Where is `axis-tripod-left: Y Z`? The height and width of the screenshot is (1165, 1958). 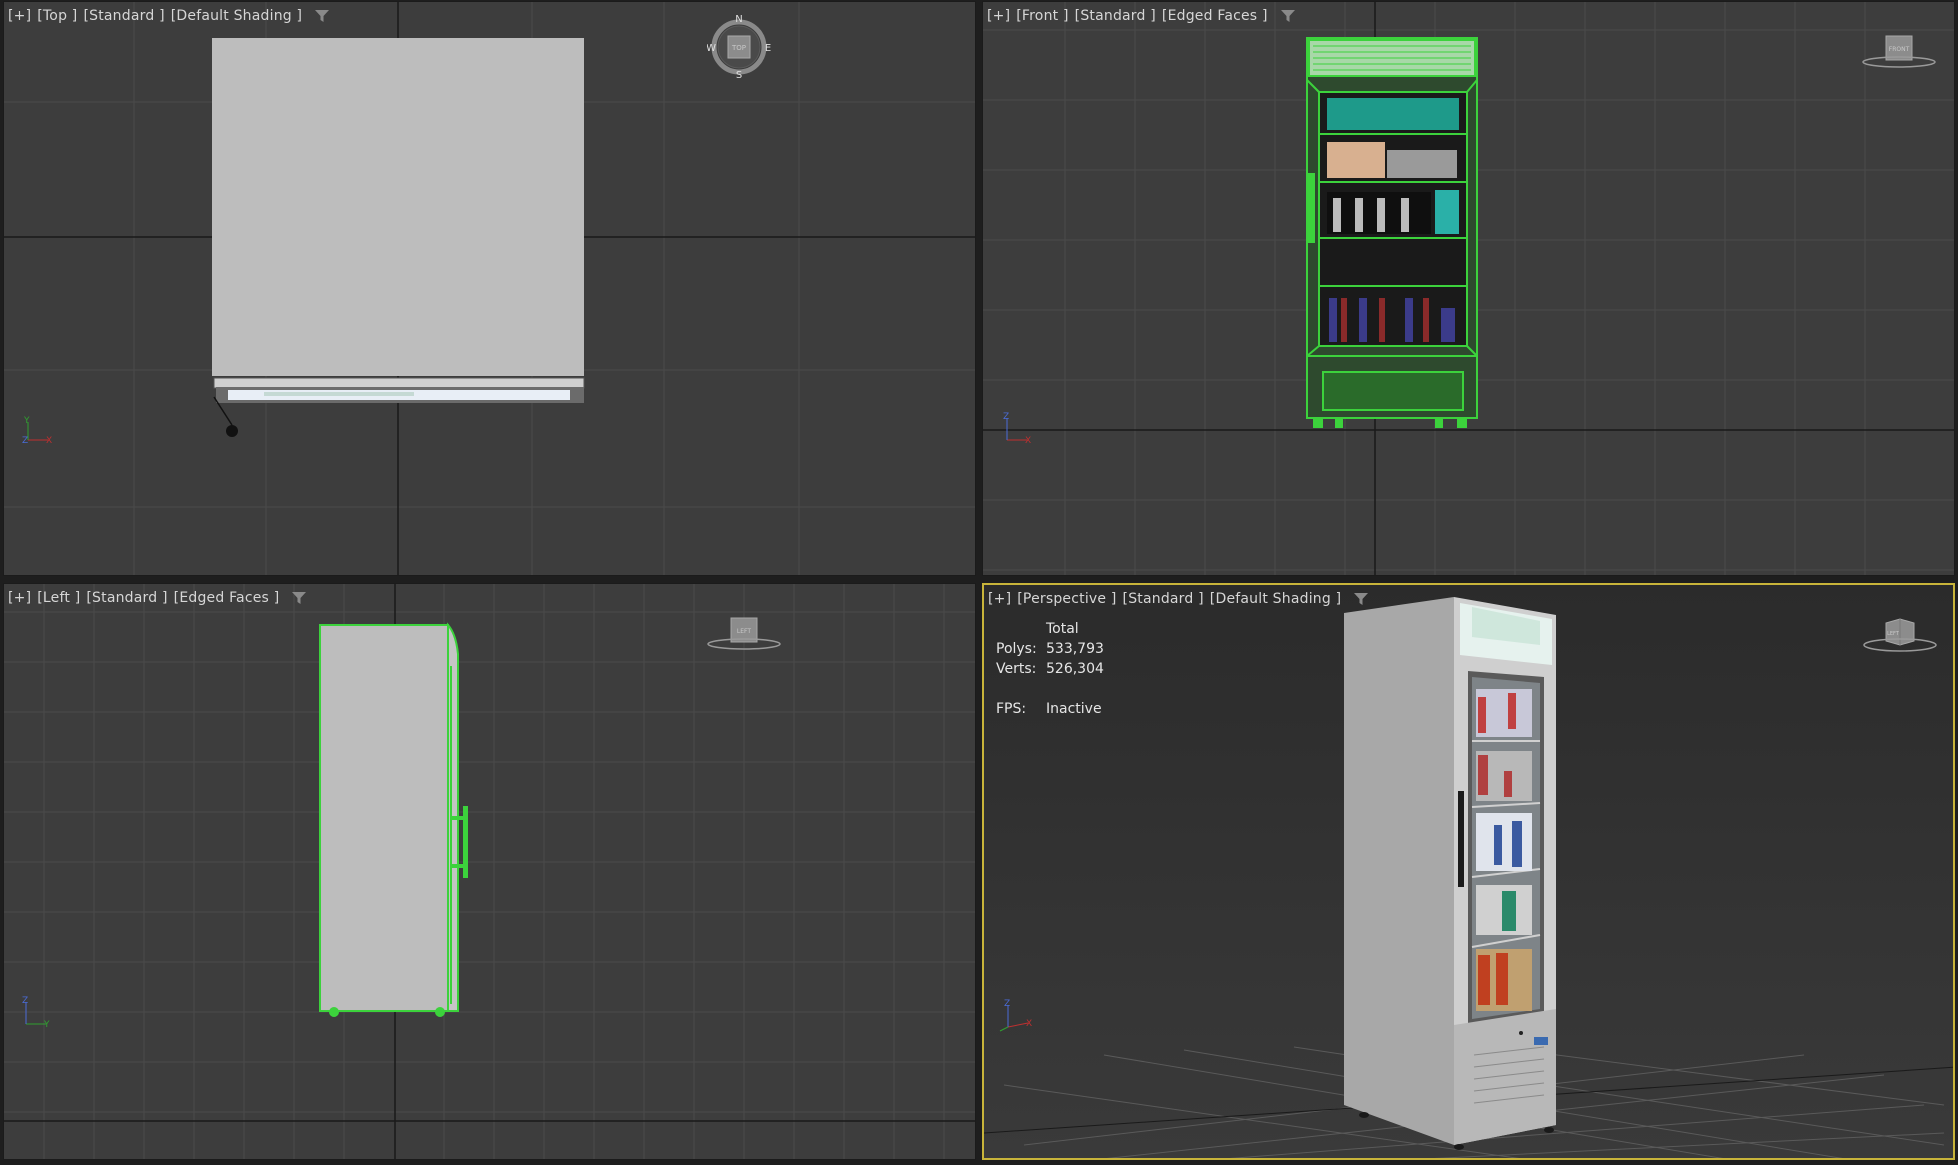 axis-tripod-left: Y Z is located at coordinates (36, 1013).